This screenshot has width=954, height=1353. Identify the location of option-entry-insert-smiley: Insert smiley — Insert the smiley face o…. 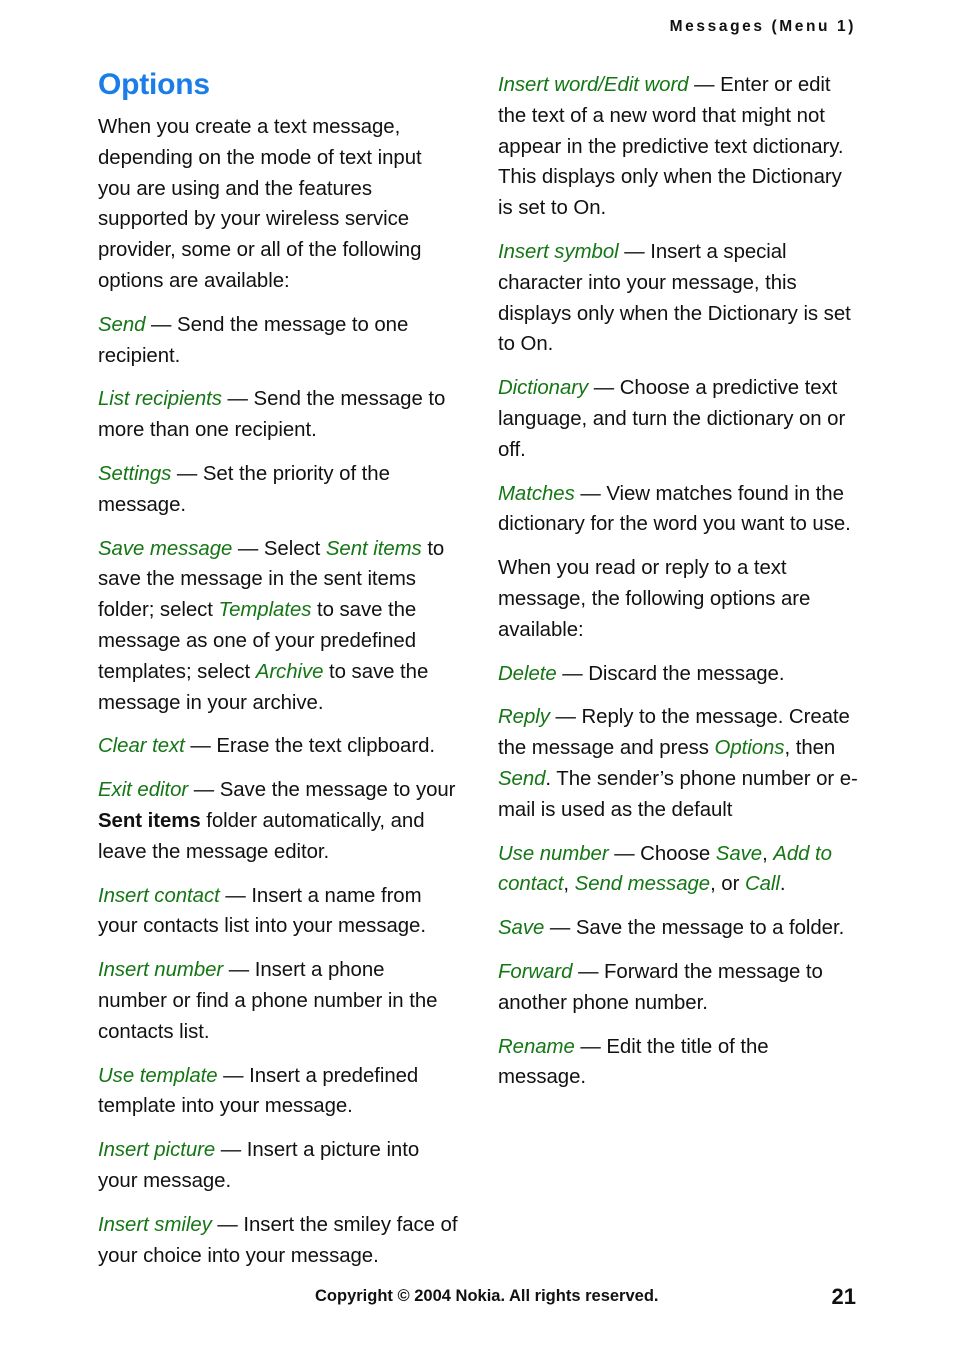
(278, 1241).